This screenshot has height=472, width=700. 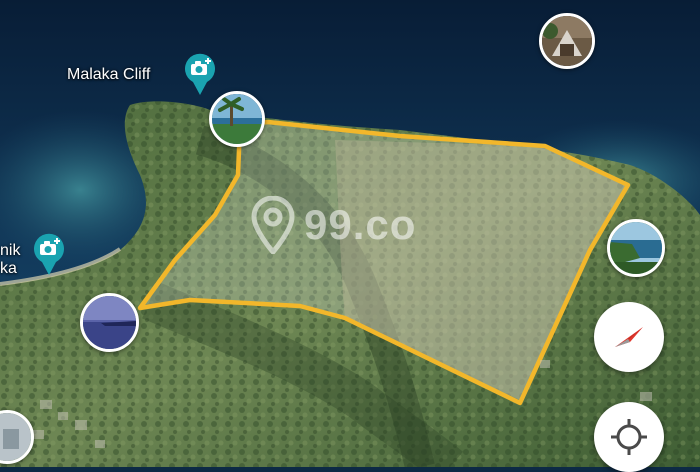 I want to click on watermark-text: 99.co, so click(x=360, y=224).